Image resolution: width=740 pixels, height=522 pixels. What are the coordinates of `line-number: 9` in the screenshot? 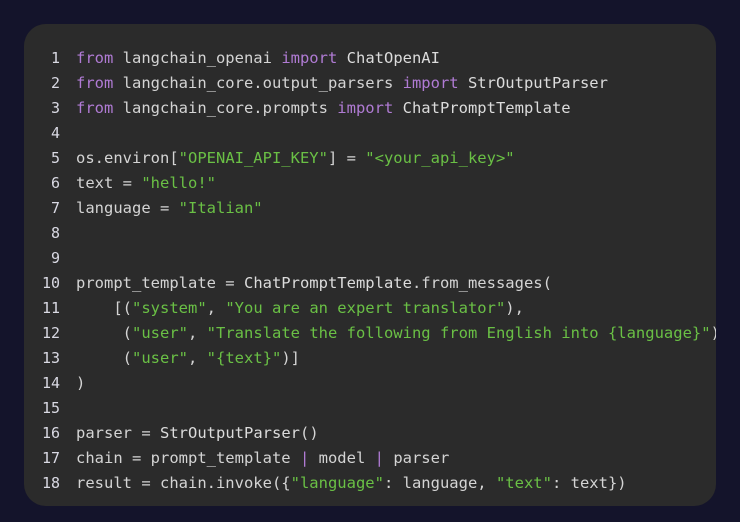 It's located at (55, 258).